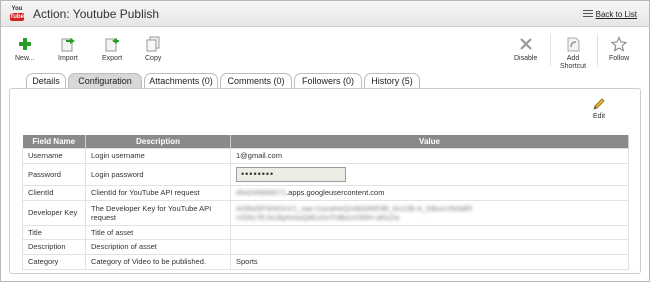  I want to click on tab-followers: Followers (0), so click(328, 81).